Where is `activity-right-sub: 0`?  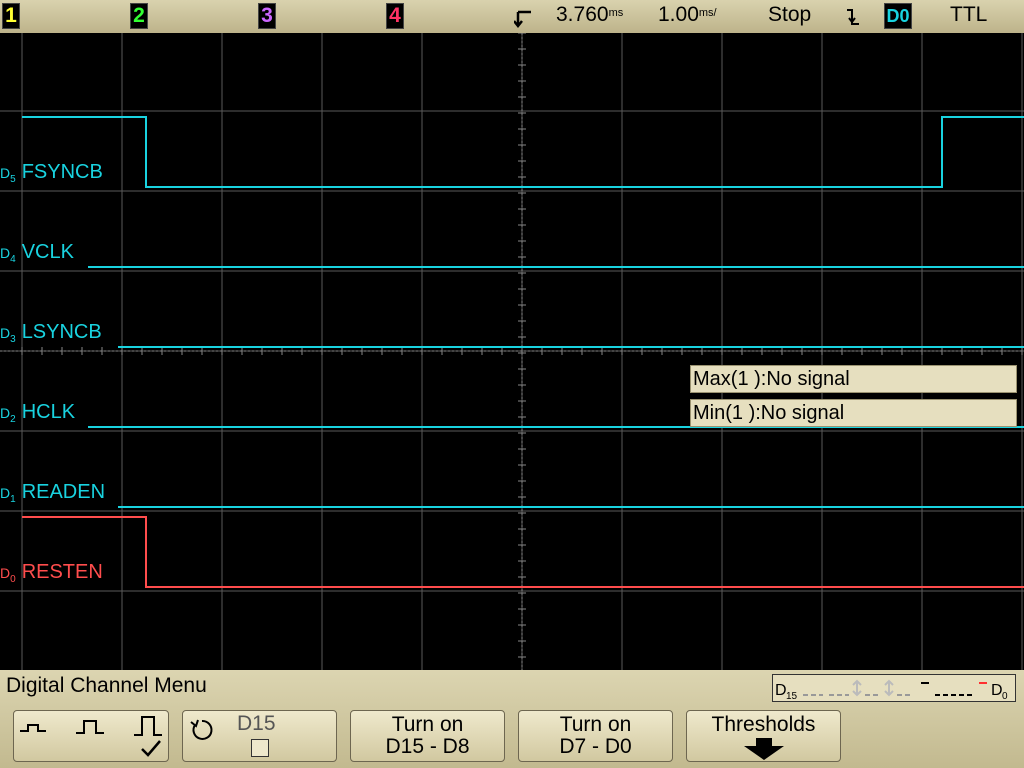 activity-right-sub: 0 is located at coordinates (1005, 696).